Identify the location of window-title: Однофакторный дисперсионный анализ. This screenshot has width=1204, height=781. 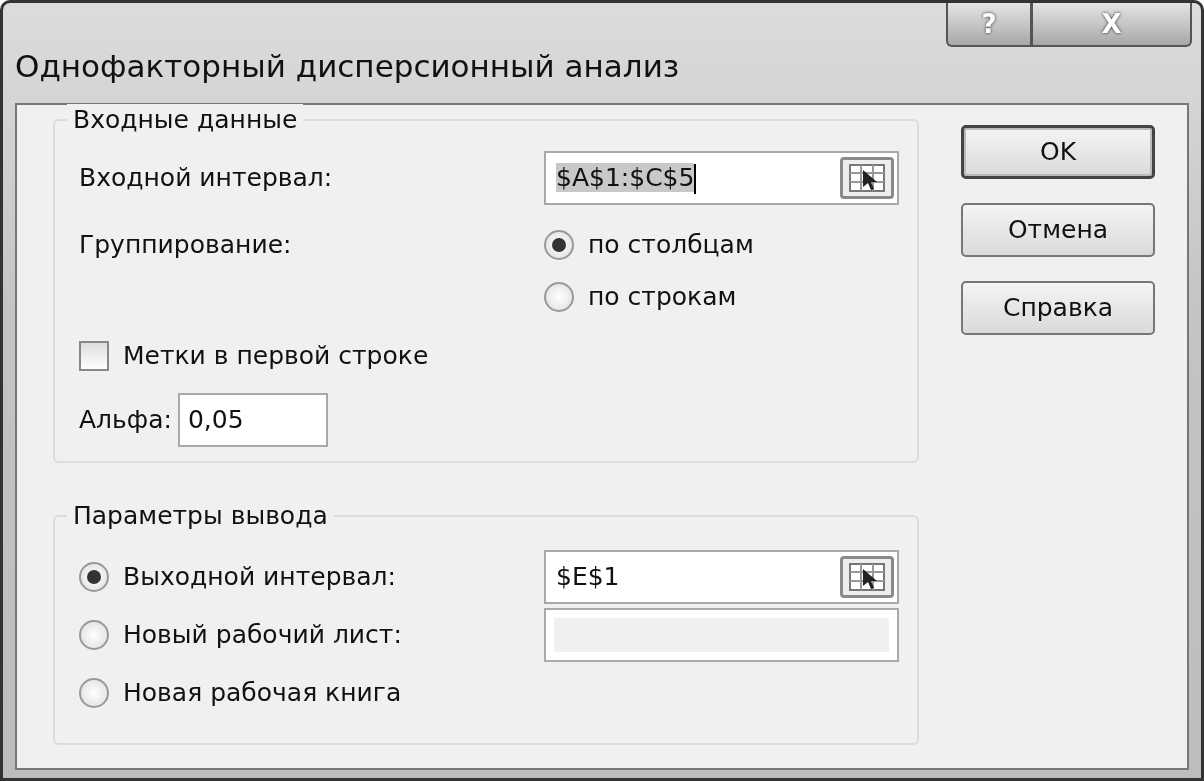
(347, 66).